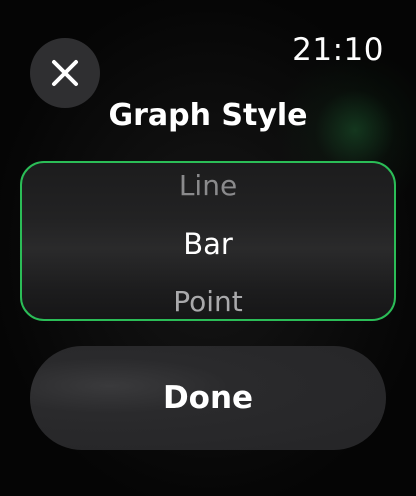  I want to click on page-title: Graph Style, so click(208, 115).